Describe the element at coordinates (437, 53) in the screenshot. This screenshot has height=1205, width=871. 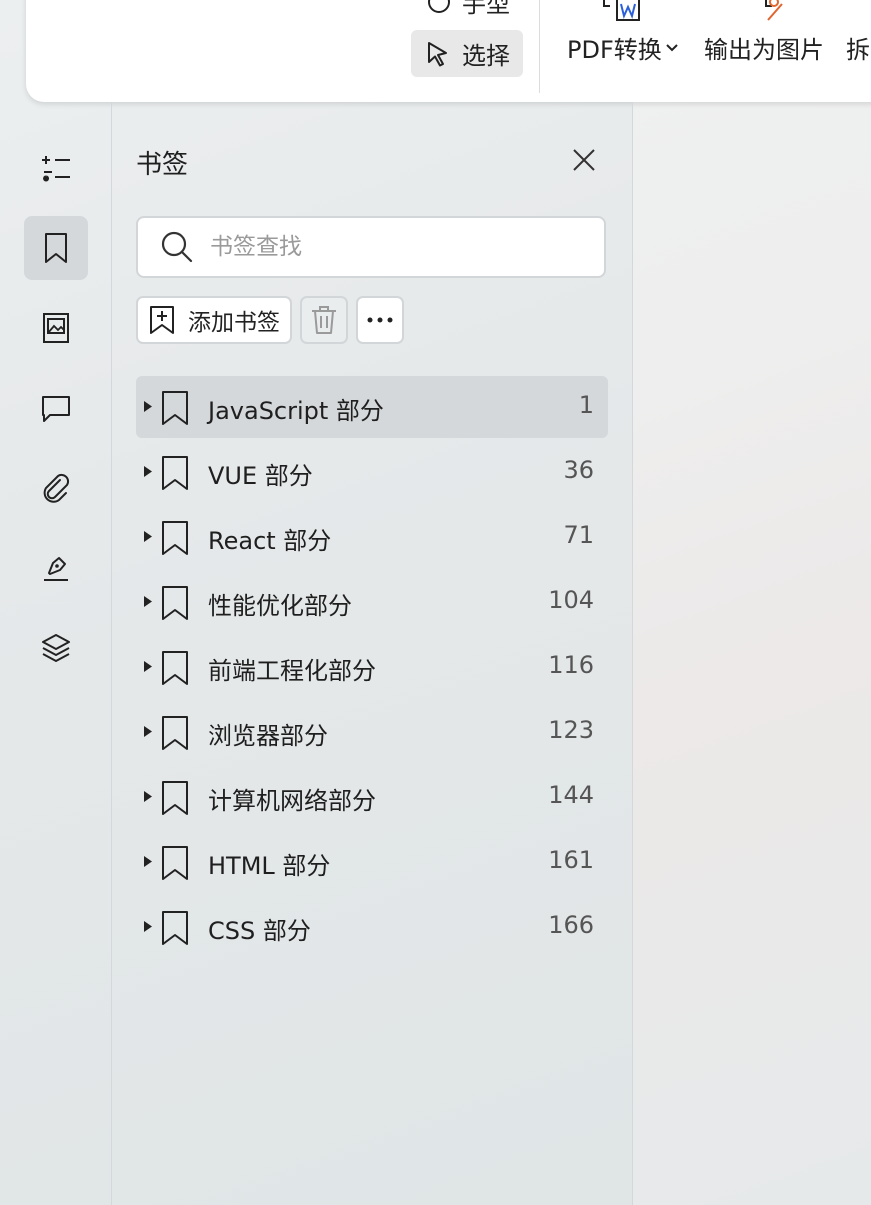
I see `cursor-arrow-icon` at that location.